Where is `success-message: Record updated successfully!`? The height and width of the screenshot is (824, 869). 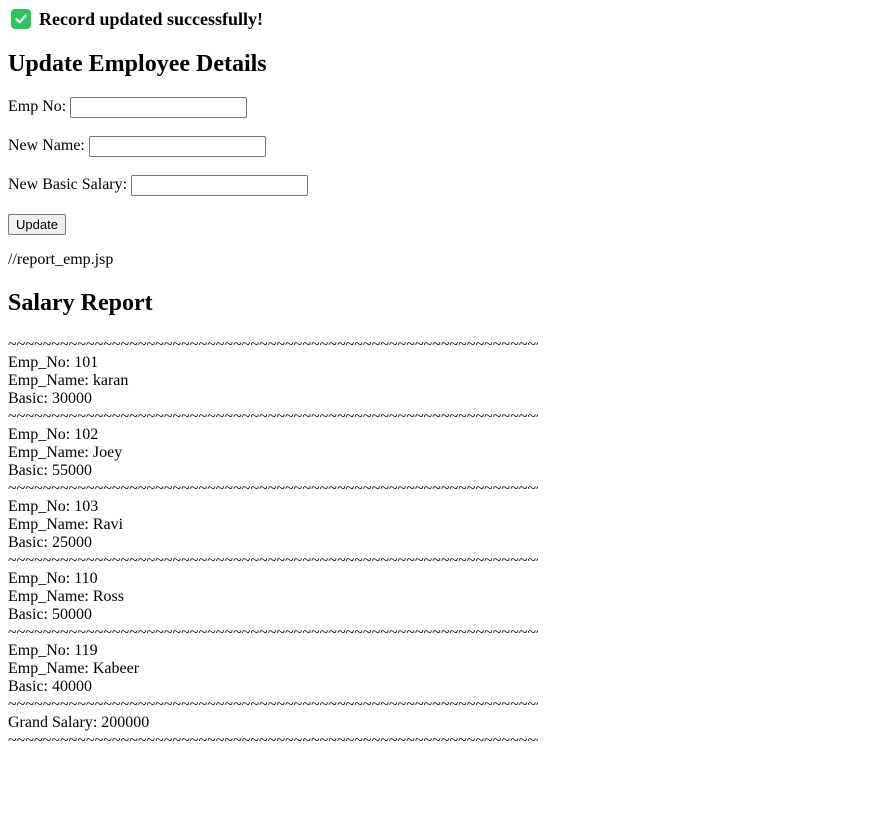
success-message: Record updated successfully! is located at coordinates (137, 19).